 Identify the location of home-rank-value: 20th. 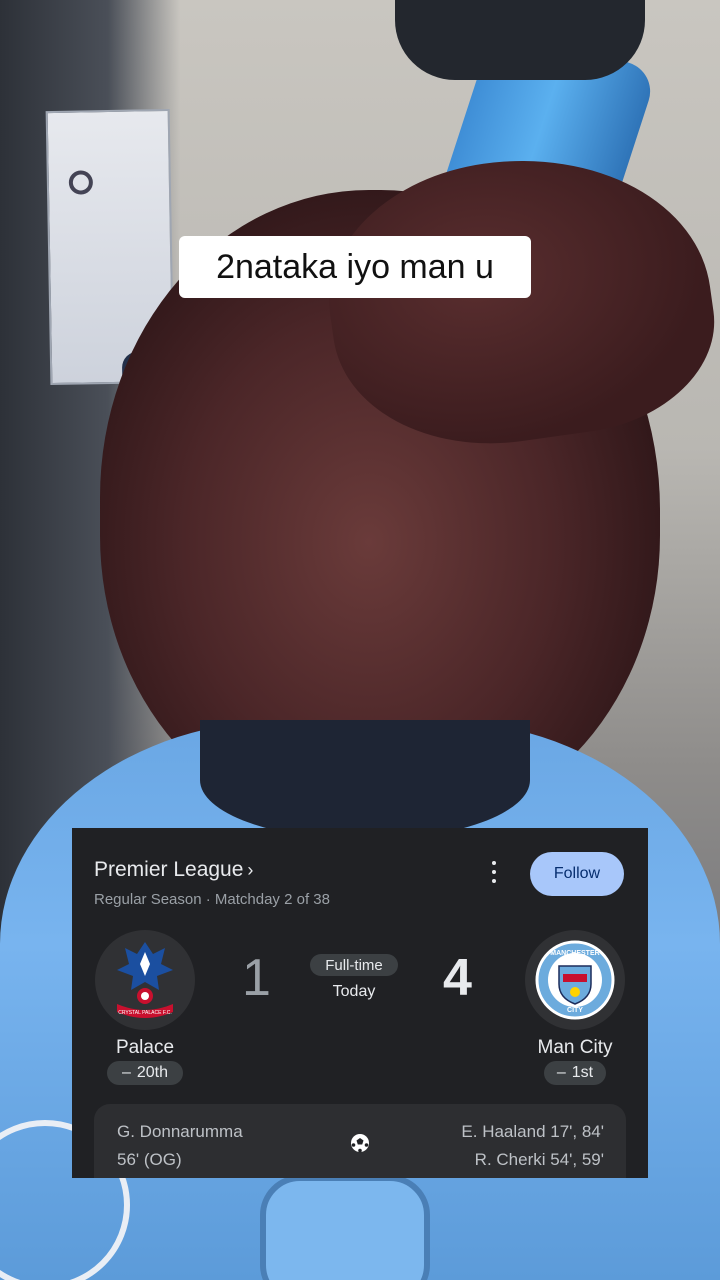
(152, 1072).